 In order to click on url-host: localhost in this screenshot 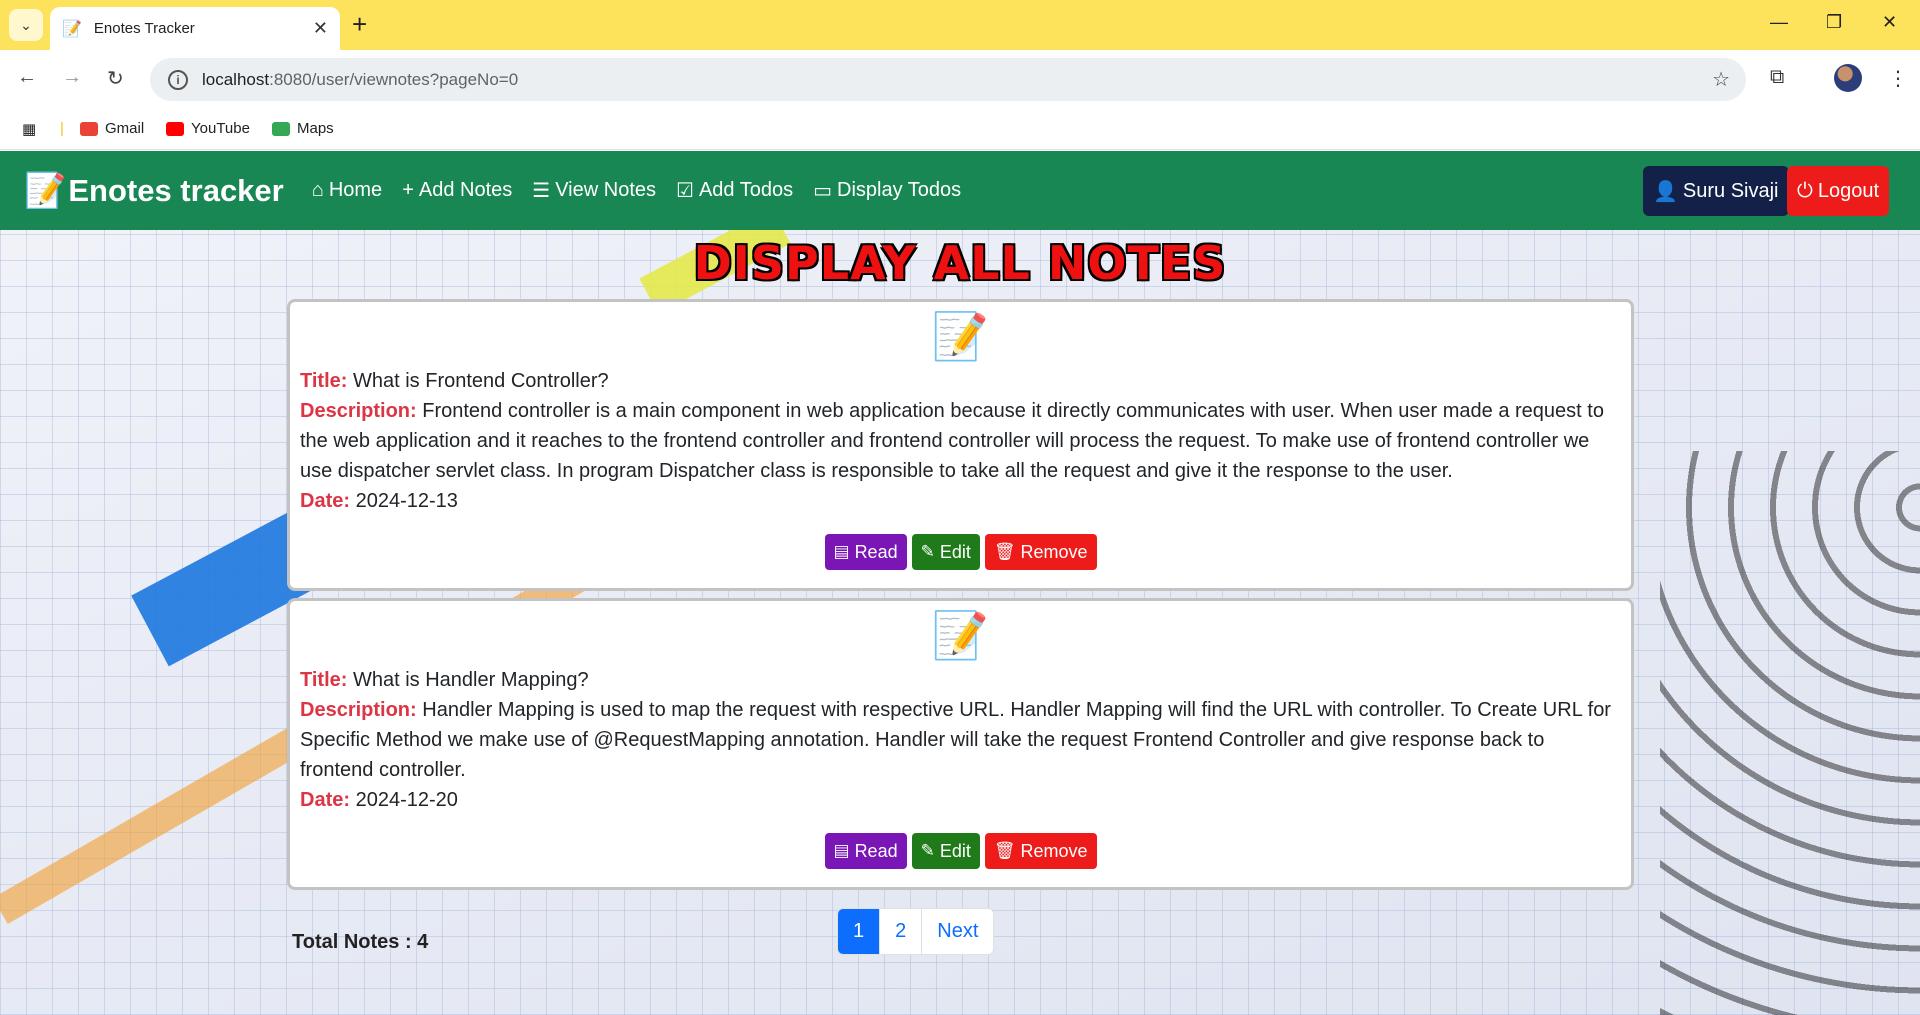, I will do `click(236, 79)`.